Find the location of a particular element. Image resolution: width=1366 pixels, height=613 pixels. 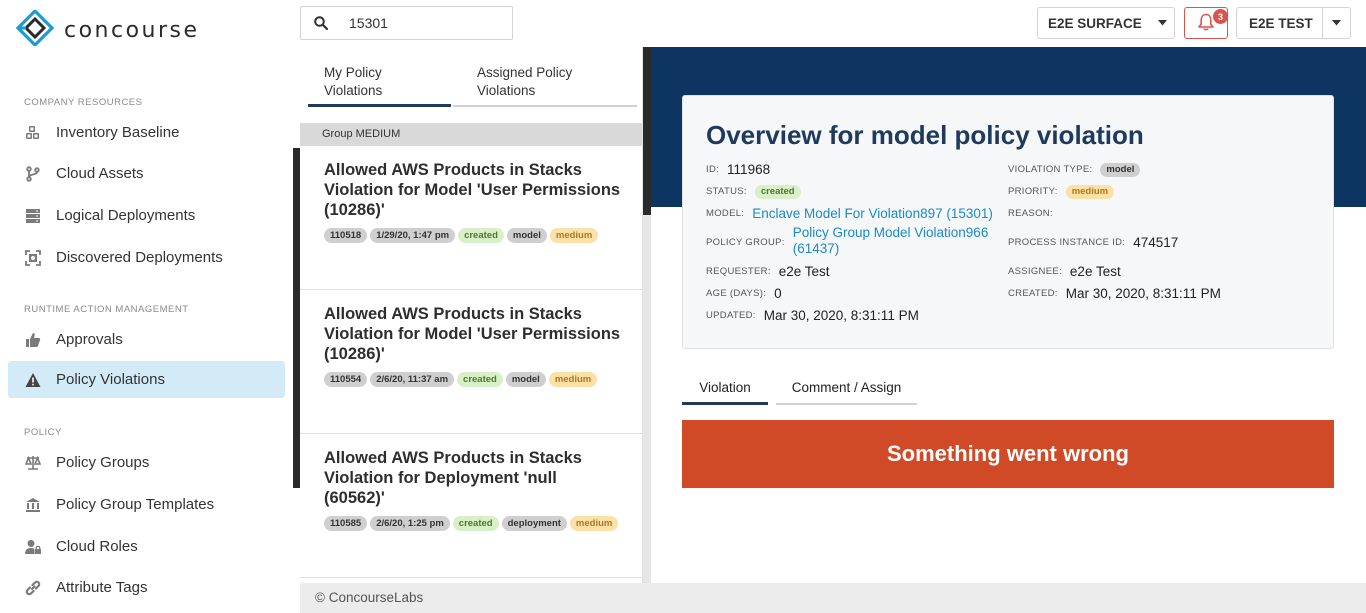

section-title-policy: POLICY is located at coordinates (43, 432).